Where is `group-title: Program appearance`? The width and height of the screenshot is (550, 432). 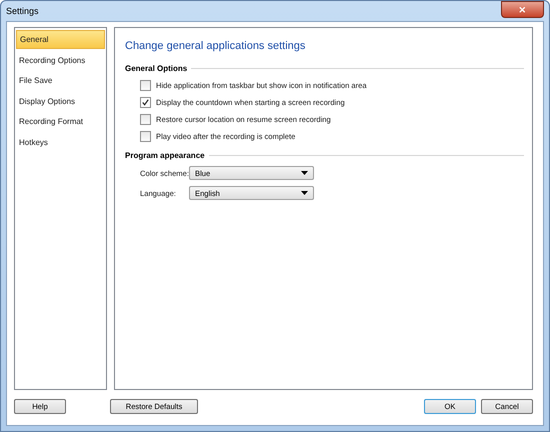
group-title: Program appearance is located at coordinates (165, 155).